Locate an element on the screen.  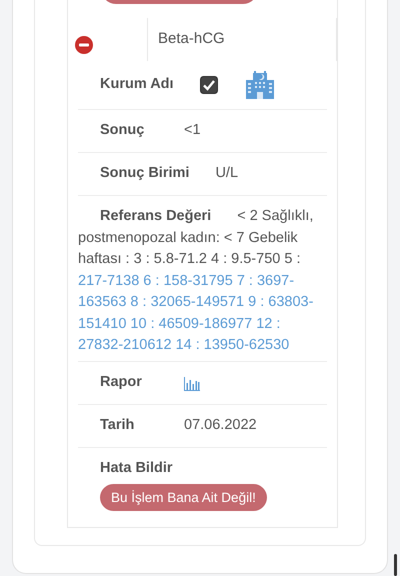
bar-chart-icon is located at coordinates (192, 383).